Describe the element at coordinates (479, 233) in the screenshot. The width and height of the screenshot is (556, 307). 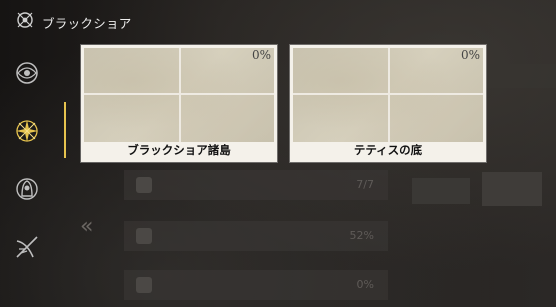
I see `background-detail-panel` at that location.